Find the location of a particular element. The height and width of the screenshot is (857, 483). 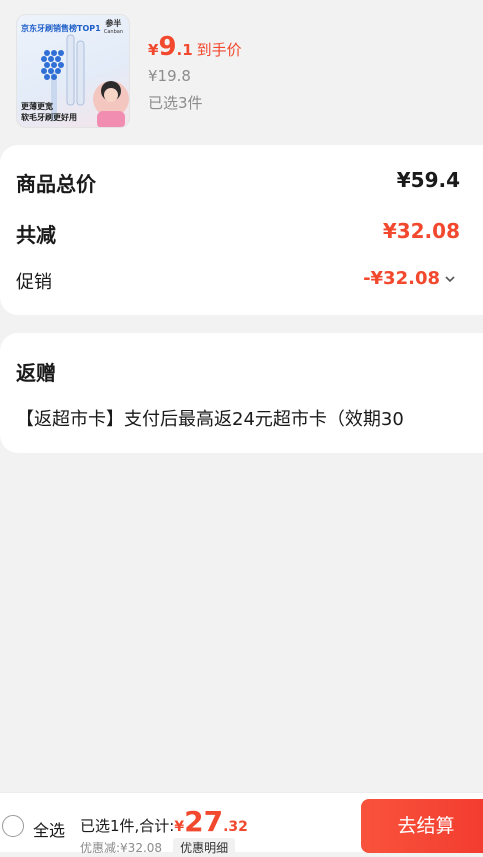

promo-value: -¥32.08 is located at coordinates (401, 278).